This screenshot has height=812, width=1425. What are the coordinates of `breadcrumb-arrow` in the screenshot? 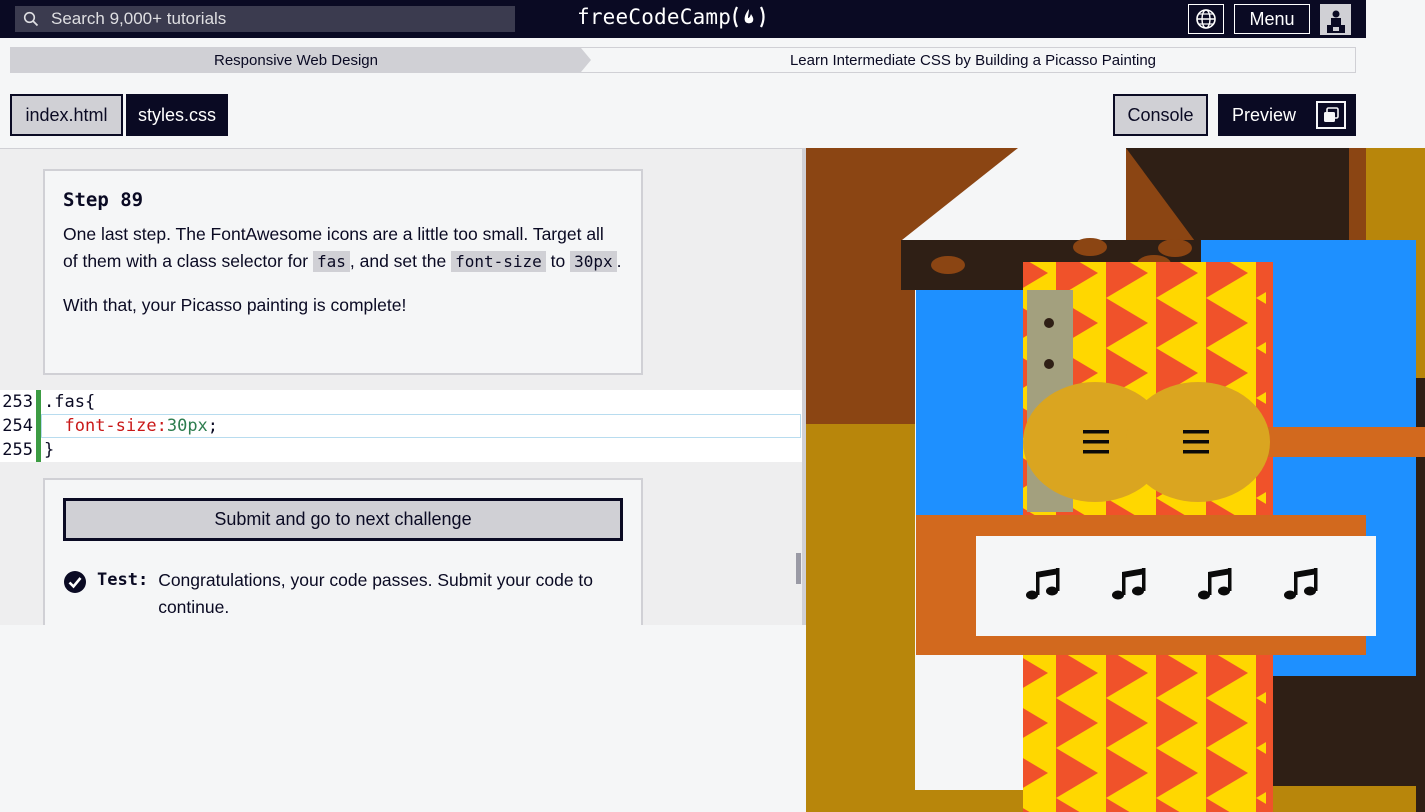 It's located at (586, 60).